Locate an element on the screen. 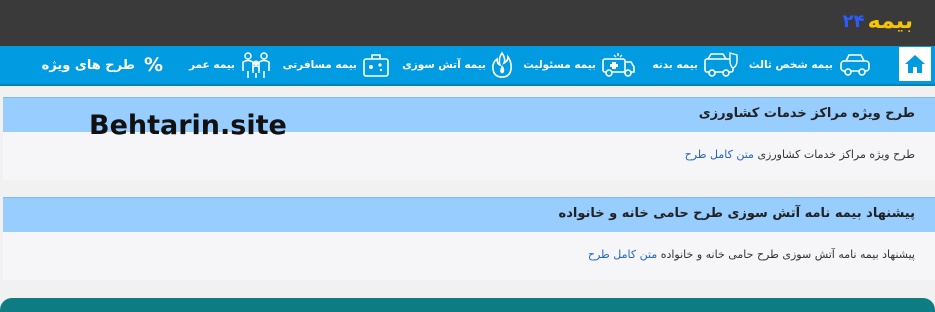 The image size is (935, 312). nav-car-body-label: بیمه بدنه is located at coordinates (675, 65).